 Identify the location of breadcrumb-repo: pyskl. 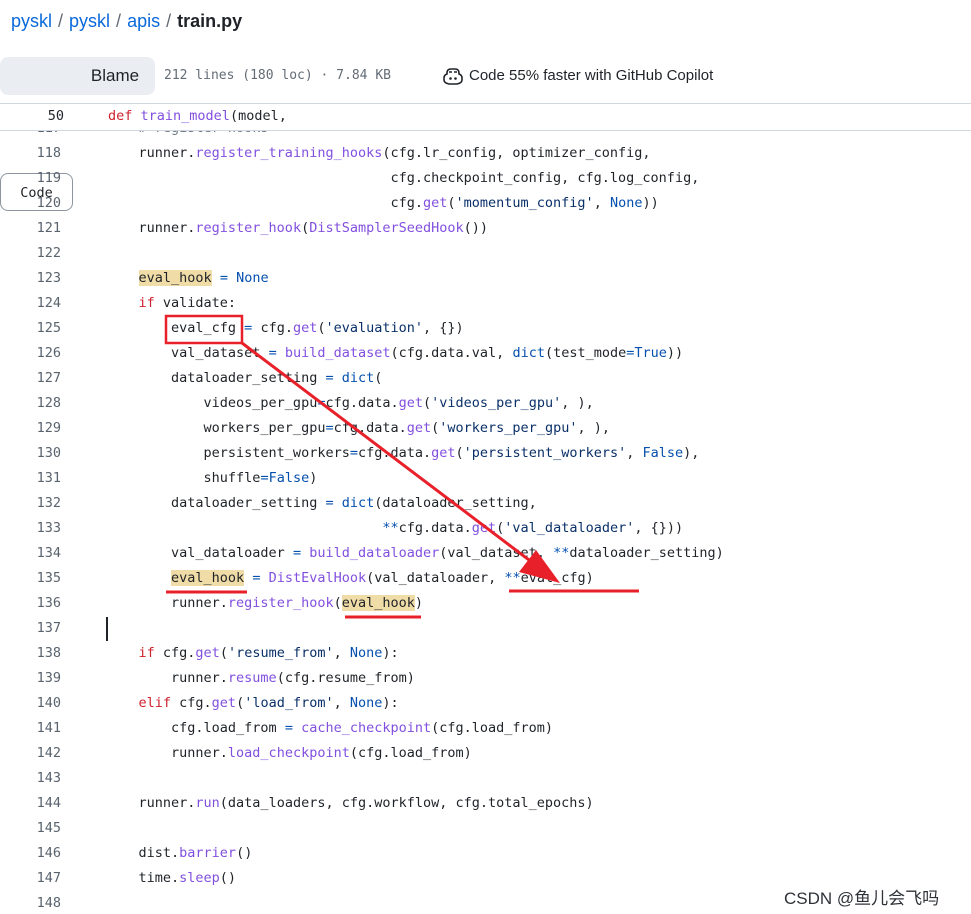
(31, 21).